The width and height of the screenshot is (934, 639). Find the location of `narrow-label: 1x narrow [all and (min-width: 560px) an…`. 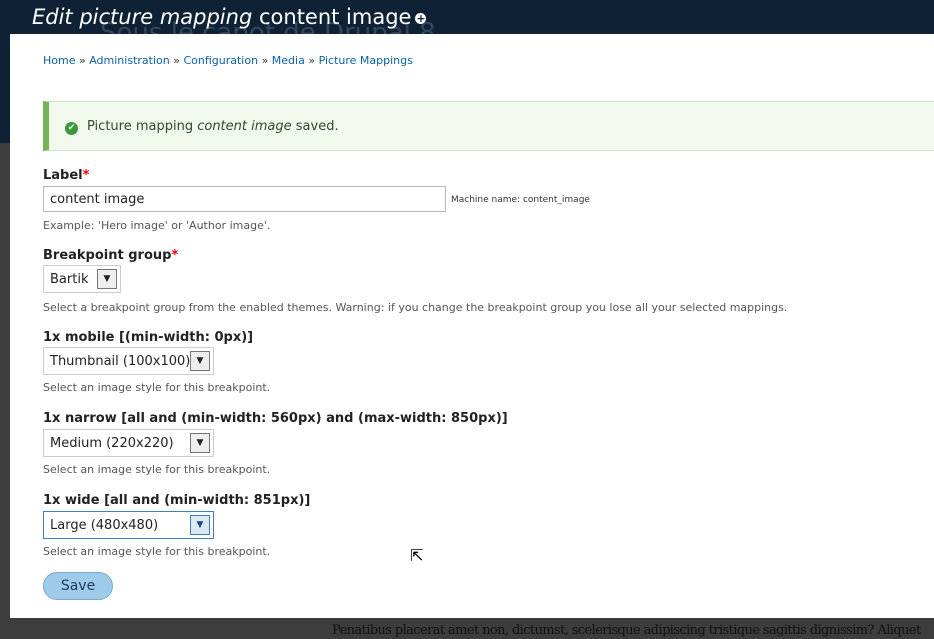

narrow-label: 1x narrow [all and (min-width: 560px) an… is located at coordinates (275, 418).